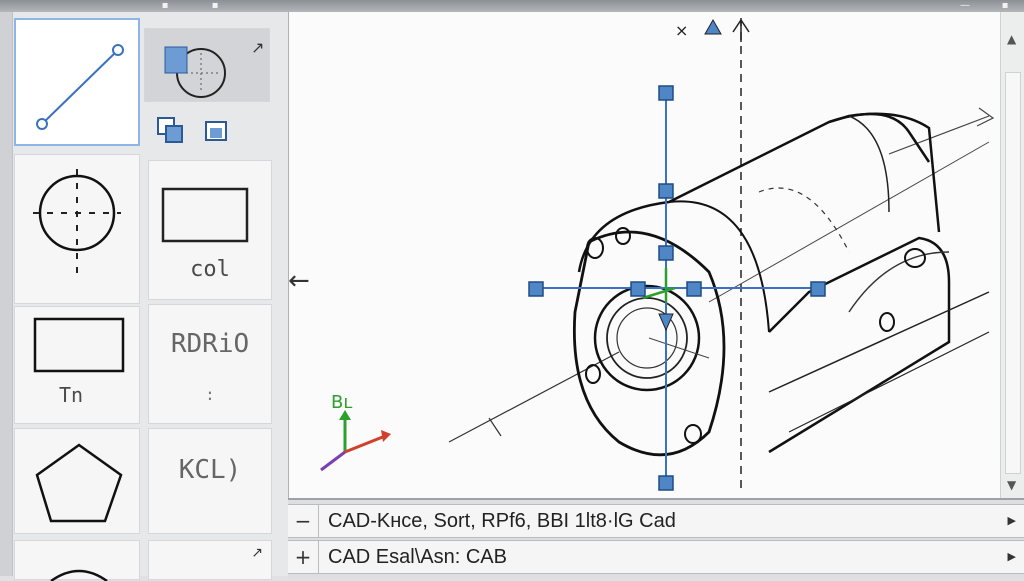 The image size is (1024, 581). I want to click on expand-icon: ↗, so click(257, 553).